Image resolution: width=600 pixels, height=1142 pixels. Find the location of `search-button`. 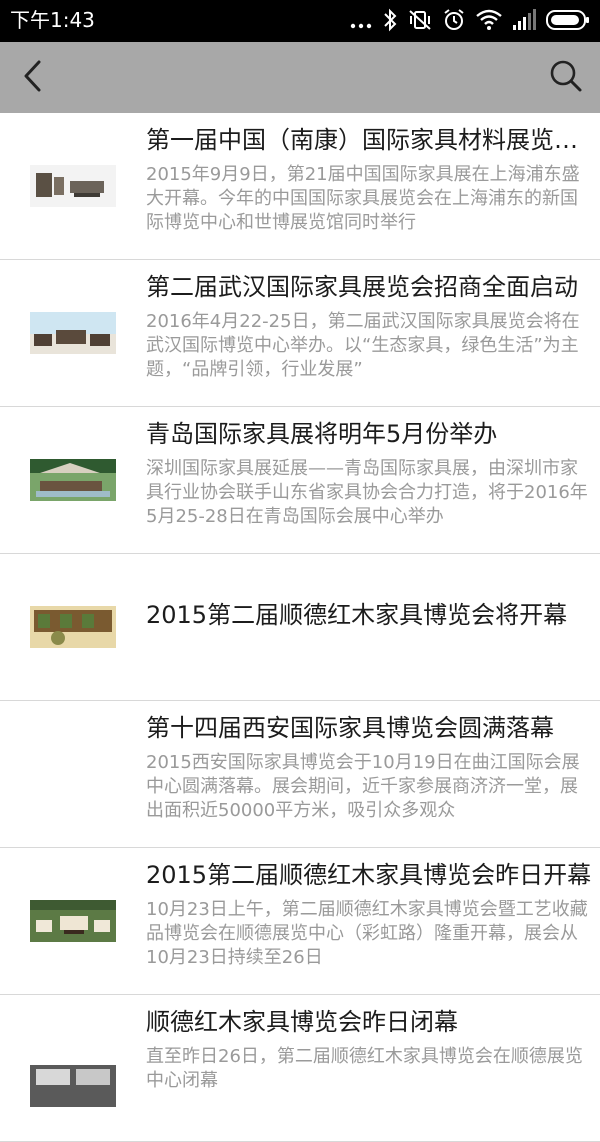

search-button is located at coordinates (566, 78).